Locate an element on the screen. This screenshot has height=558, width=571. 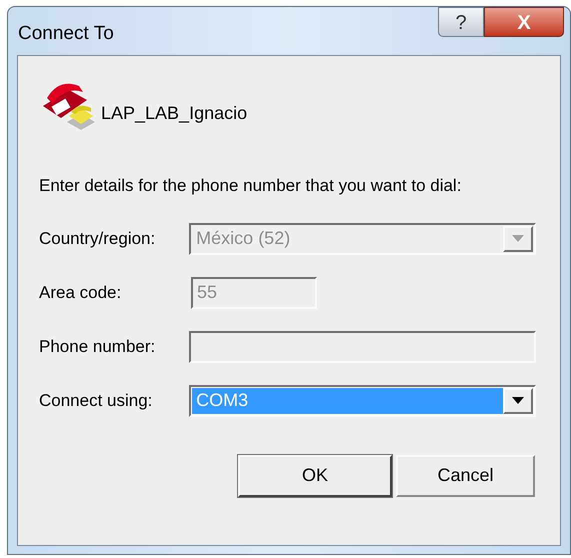
field-label: Phone number: is located at coordinates (97, 347).